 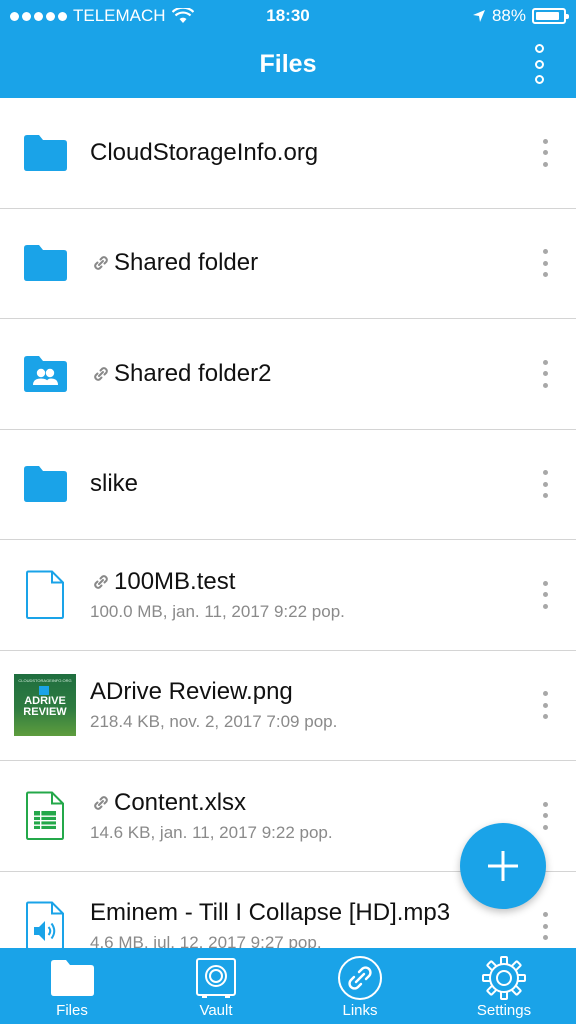 I want to click on file-icon, so click(x=45, y=595).